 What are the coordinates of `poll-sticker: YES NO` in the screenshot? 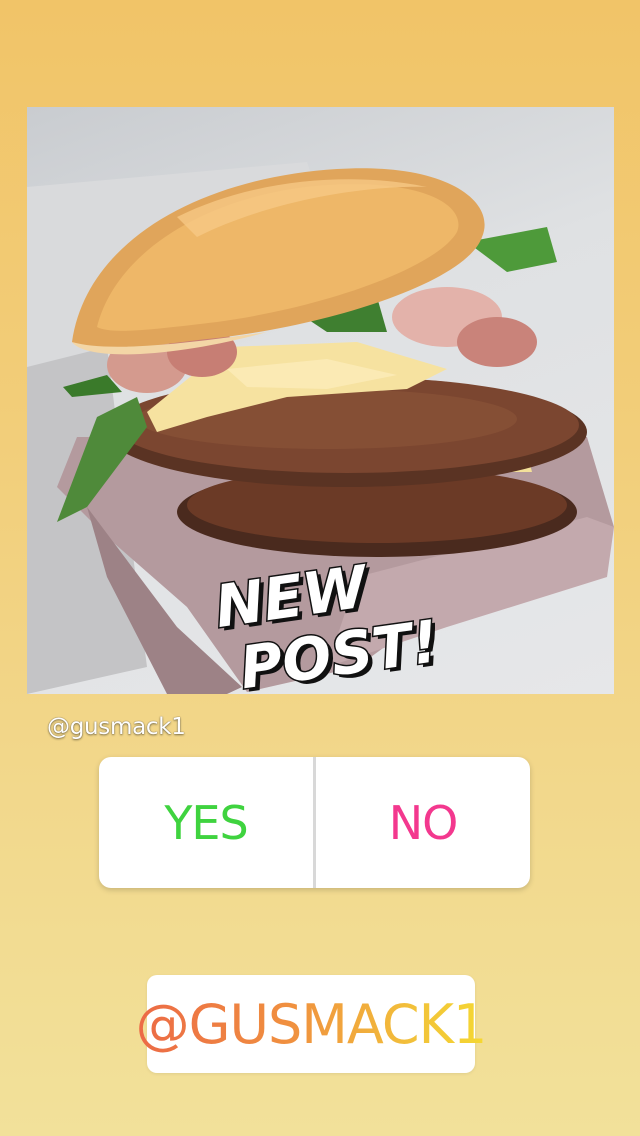 It's located at (314, 822).